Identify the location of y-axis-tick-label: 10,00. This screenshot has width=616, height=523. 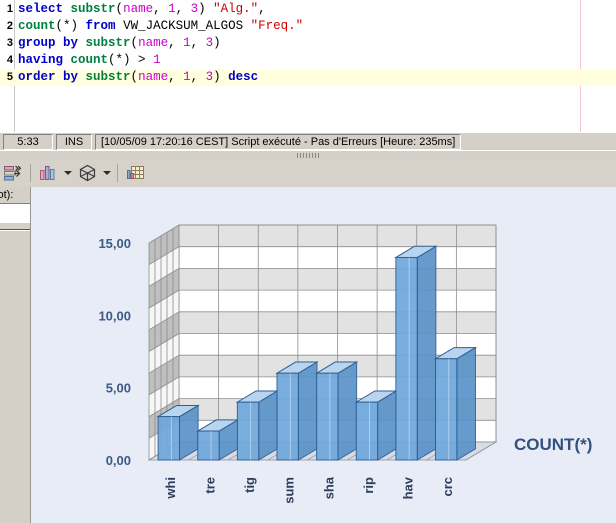
(114, 315).